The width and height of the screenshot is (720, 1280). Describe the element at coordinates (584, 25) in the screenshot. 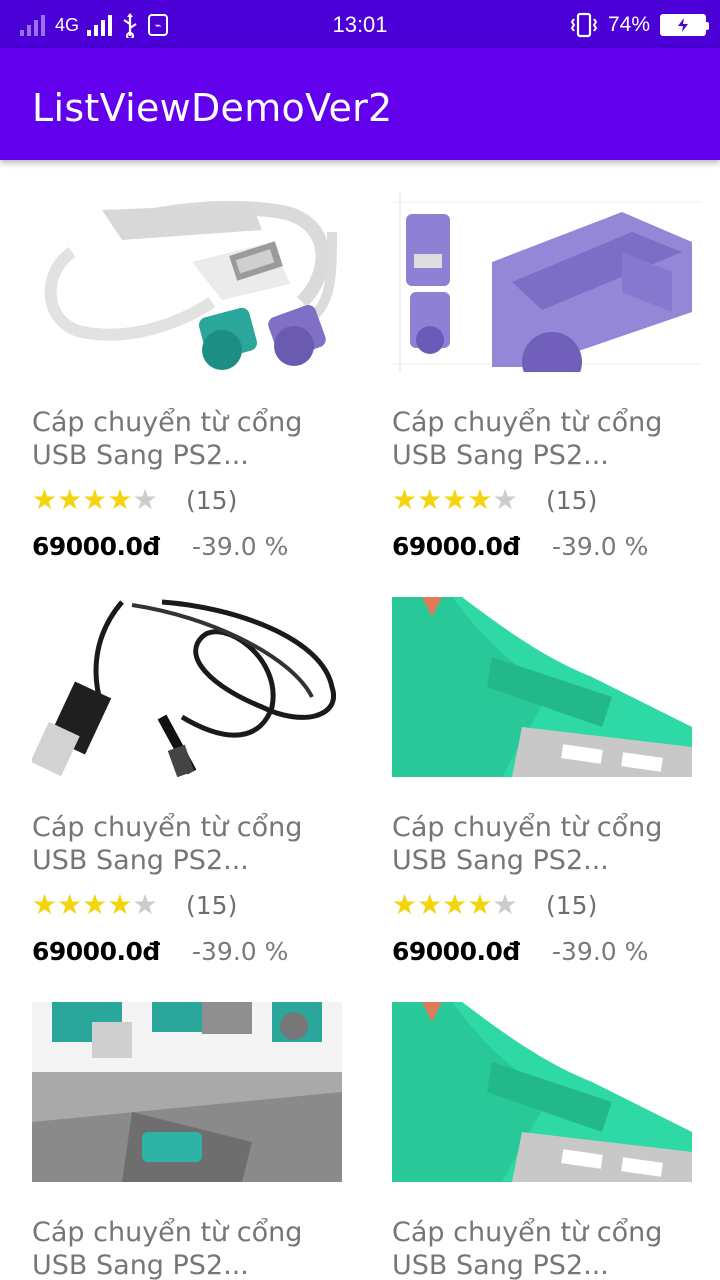

I see `vibrate-icon` at that location.